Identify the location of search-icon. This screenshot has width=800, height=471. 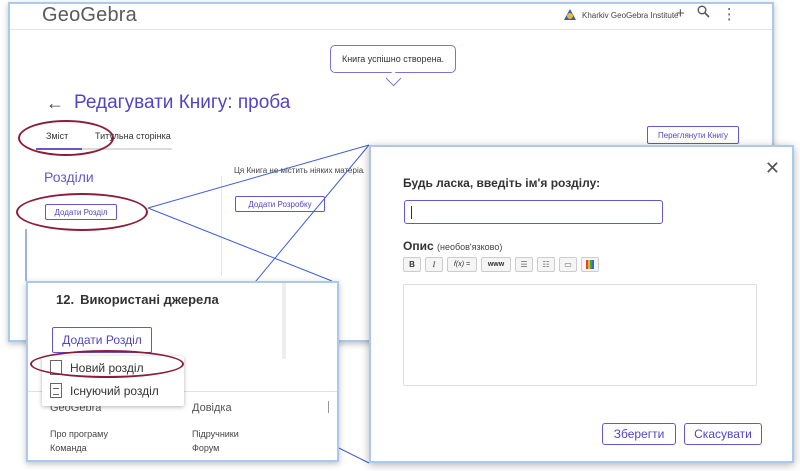
(703, 14).